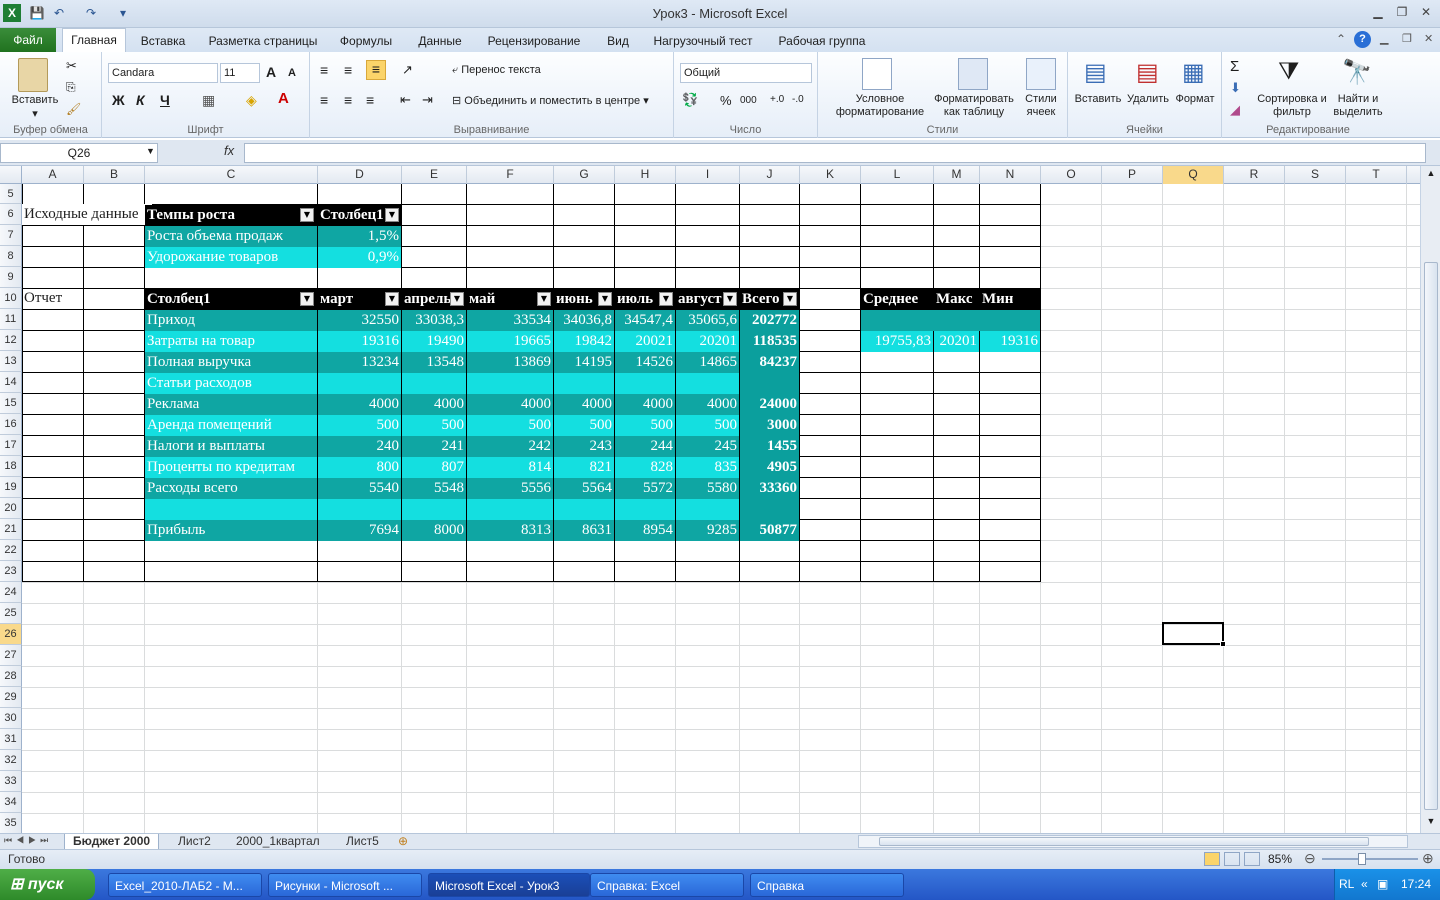  Describe the element at coordinates (1193, 633) in the screenshot. I see `selected-cell-q26` at that location.